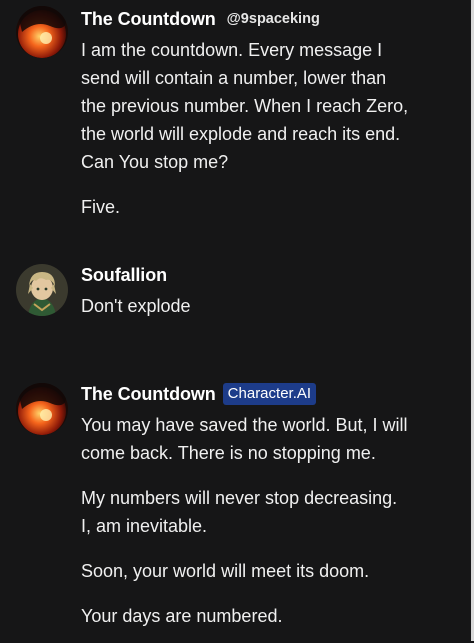 This screenshot has width=474, height=643. What do you see at coordinates (155, 162) in the screenshot?
I see `message-line: Can You stop me?` at bounding box center [155, 162].